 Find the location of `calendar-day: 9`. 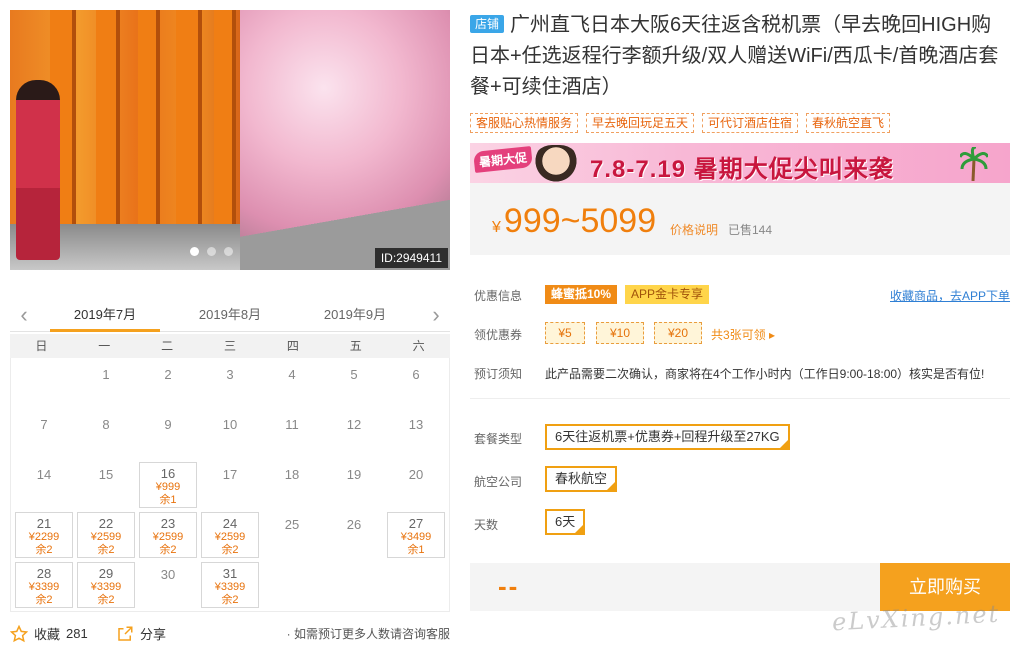

calendar-day: 9 is located at coordinates (168, 435).